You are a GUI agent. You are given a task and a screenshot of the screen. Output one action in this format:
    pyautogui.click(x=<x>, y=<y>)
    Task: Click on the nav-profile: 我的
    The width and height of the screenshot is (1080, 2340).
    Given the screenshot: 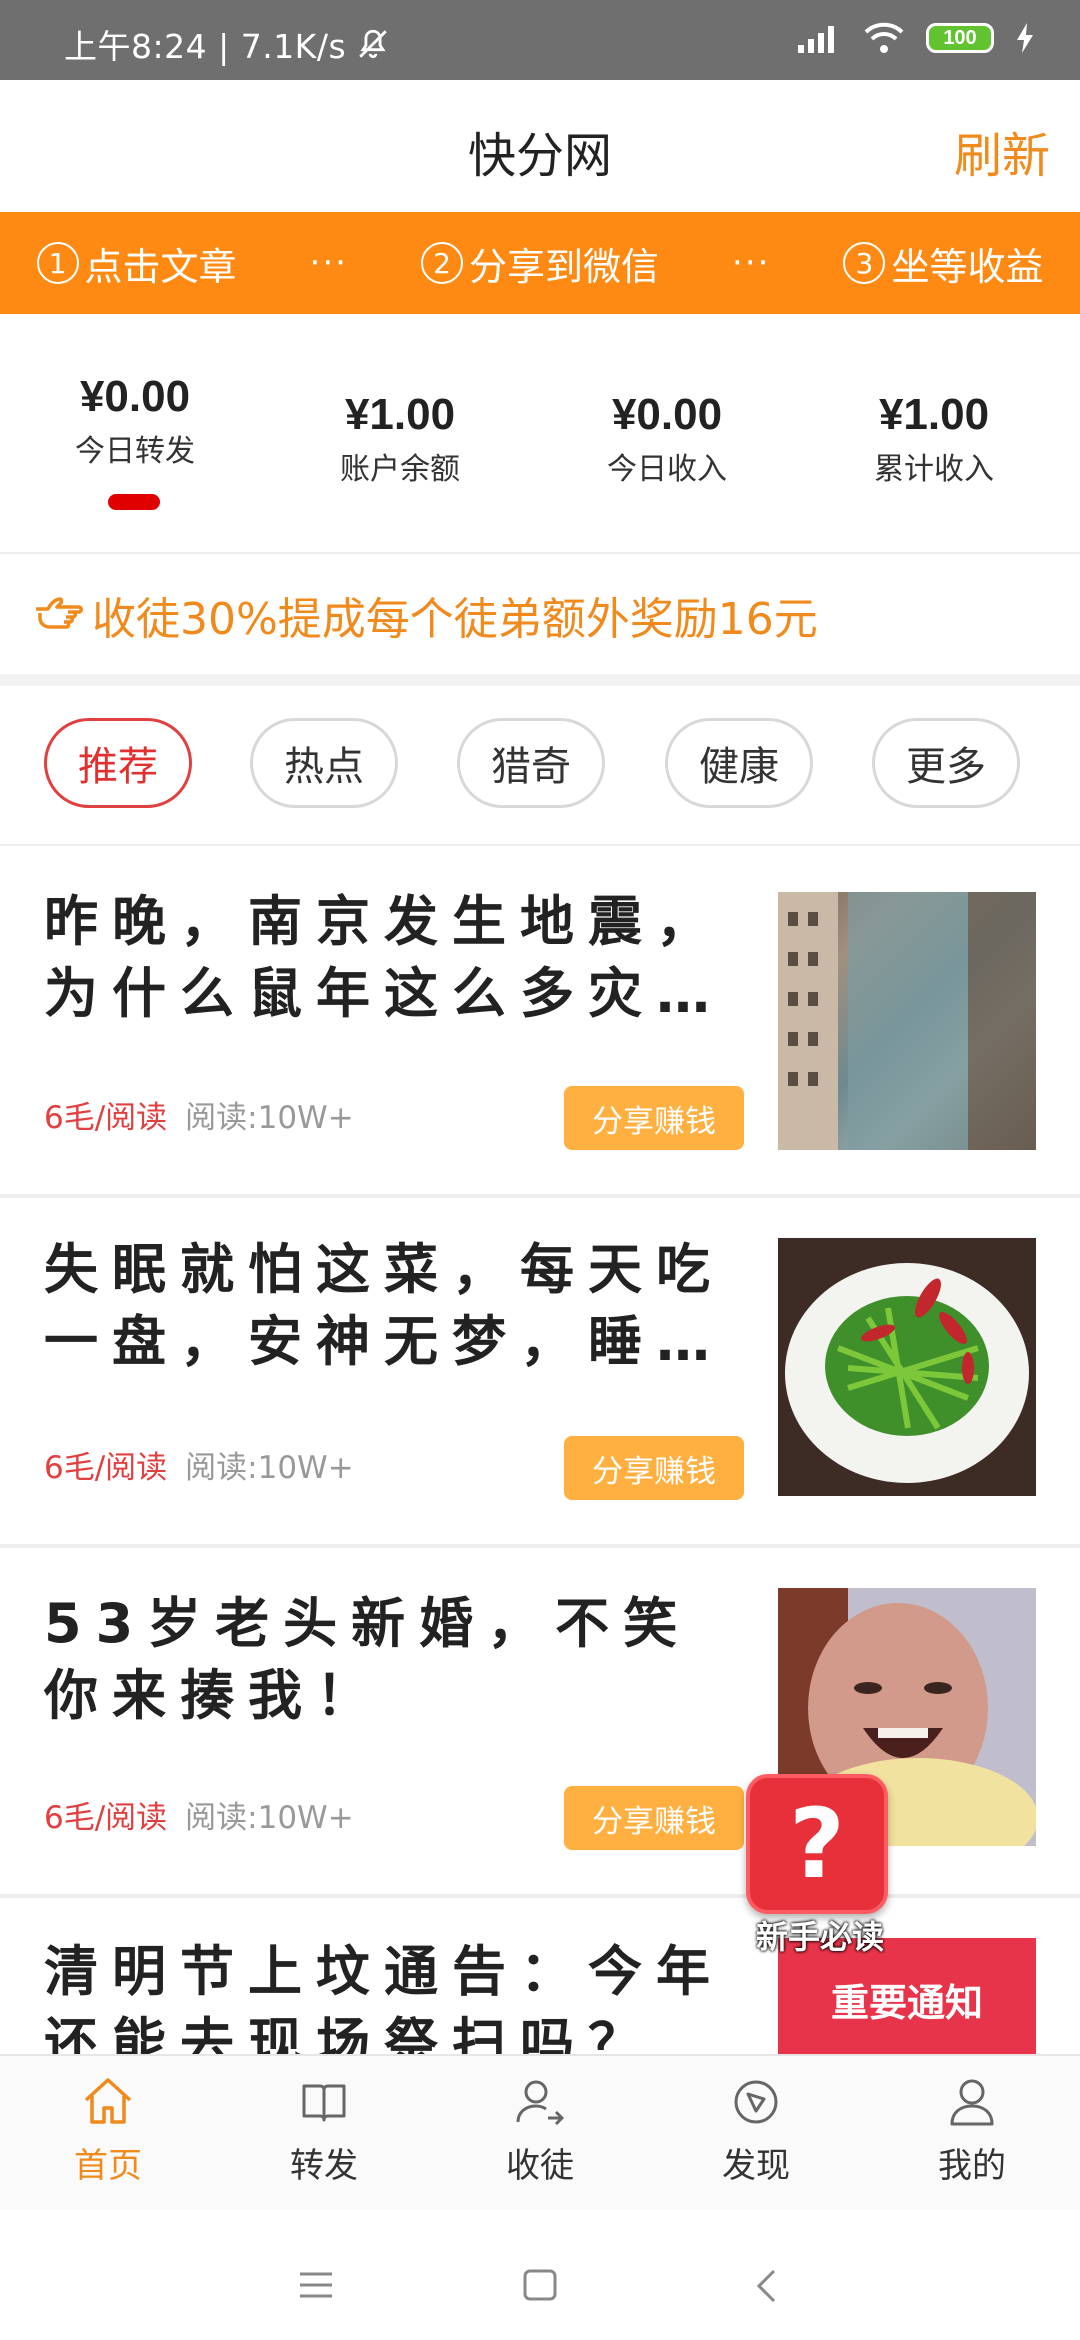 What is the action you would take?
    pyautogui.click(x=972, y=2130)
    